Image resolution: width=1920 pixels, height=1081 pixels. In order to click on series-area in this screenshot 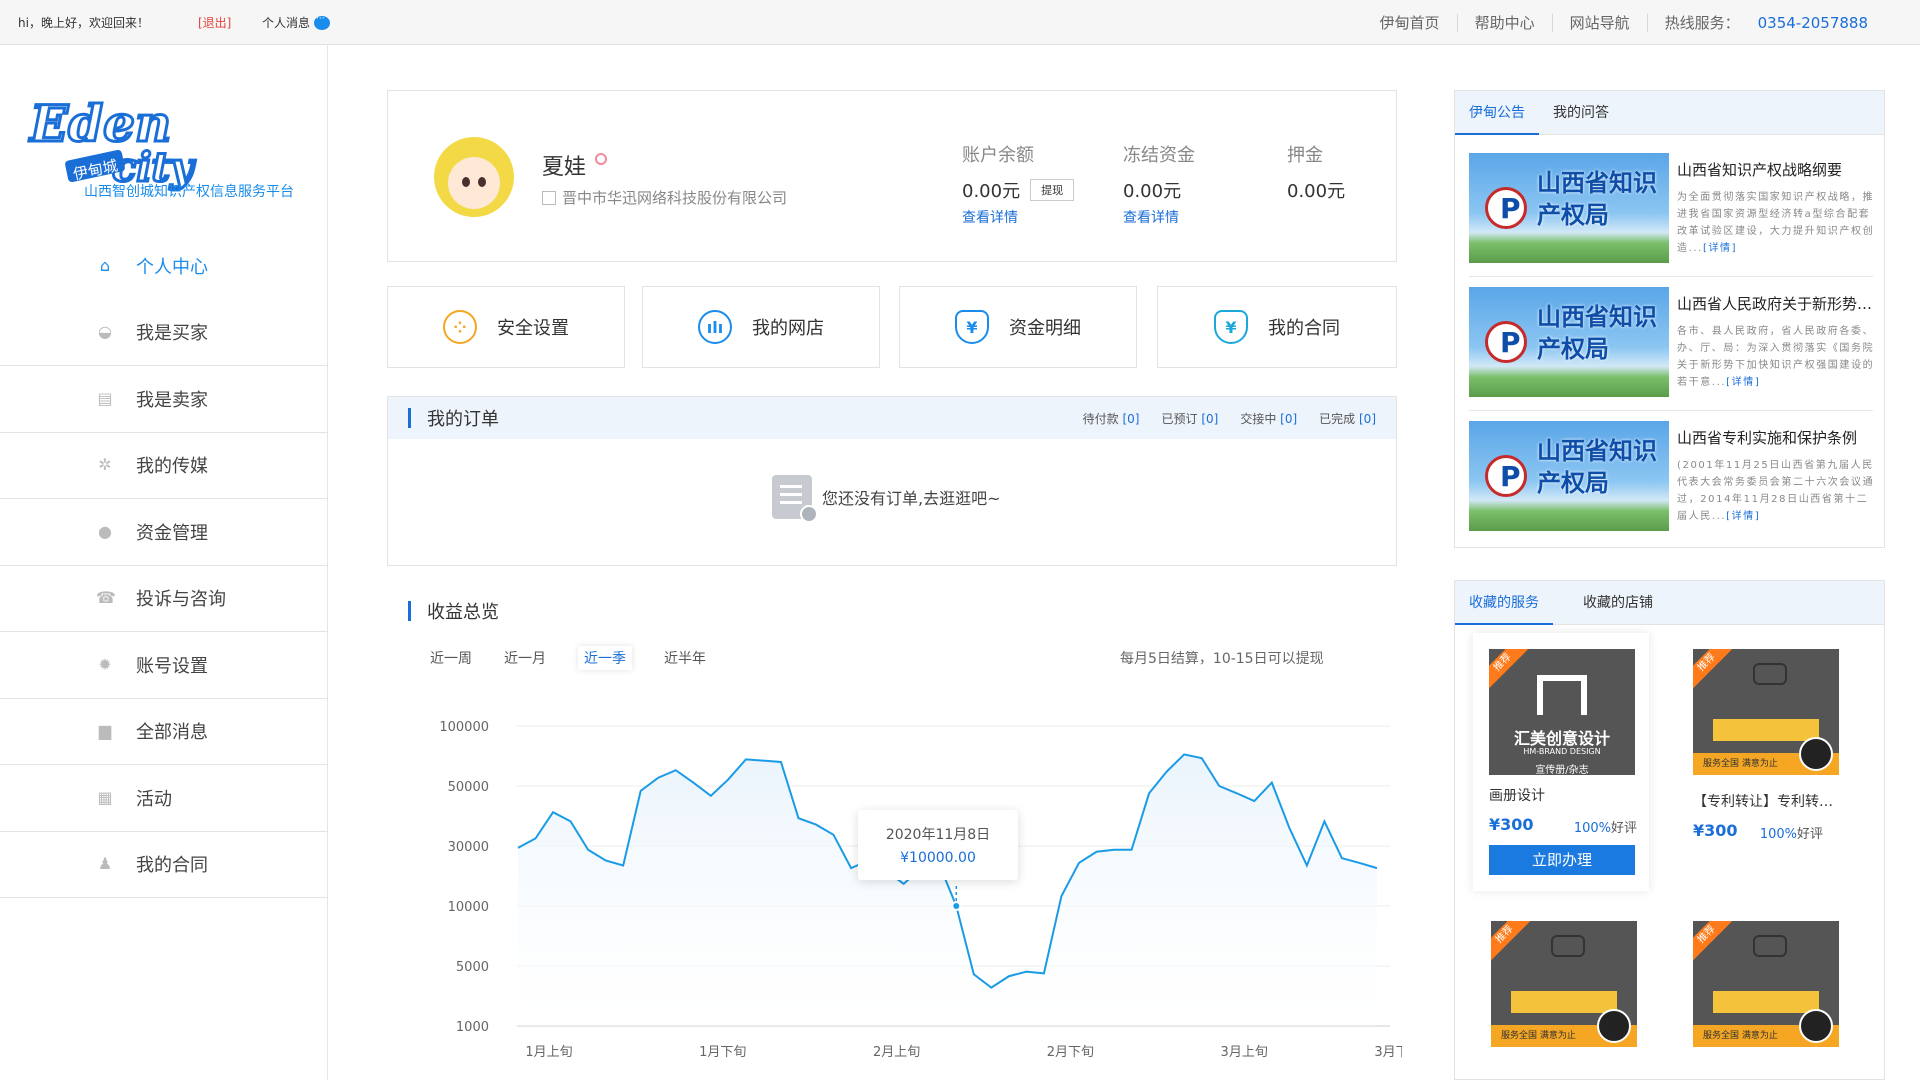, I will do `click(947, 890)`.